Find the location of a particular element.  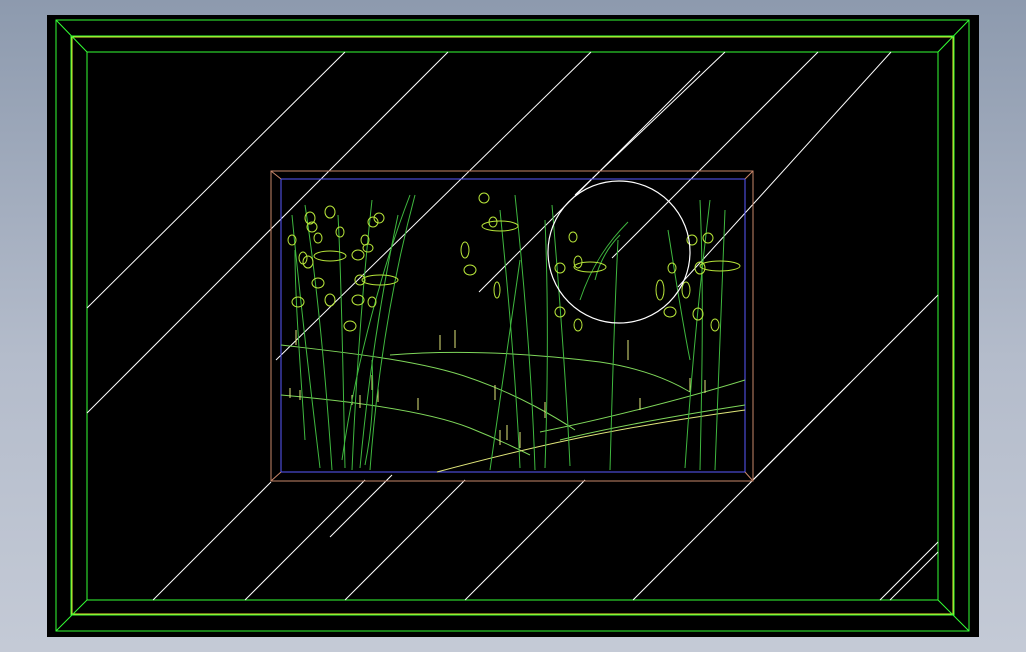

painting-buds is located at coordinates (514, 262).